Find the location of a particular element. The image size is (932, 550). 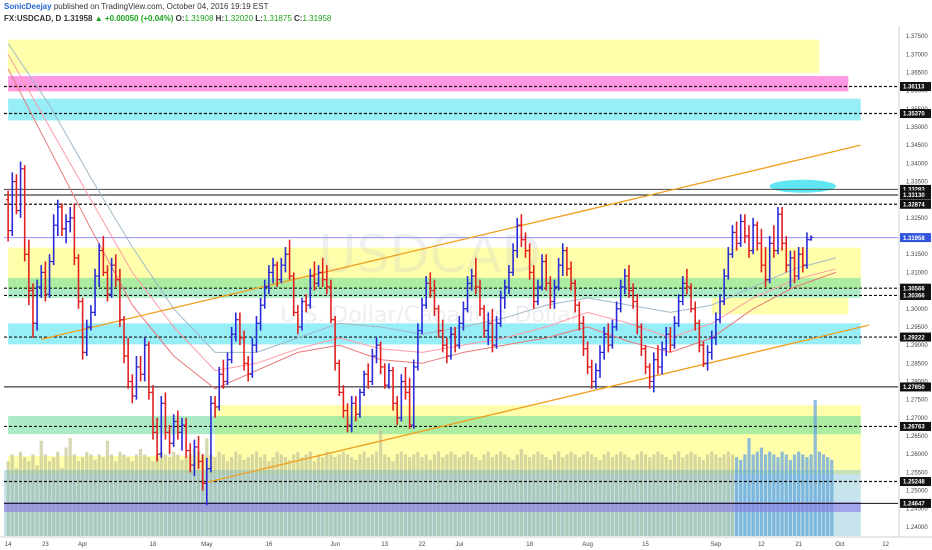

y-tick-label: 1.26500 is located at coordinates (917, 437).